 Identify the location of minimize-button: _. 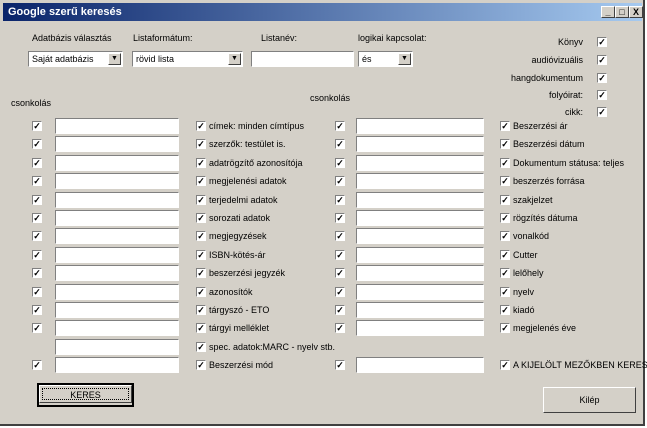
(608, 12).